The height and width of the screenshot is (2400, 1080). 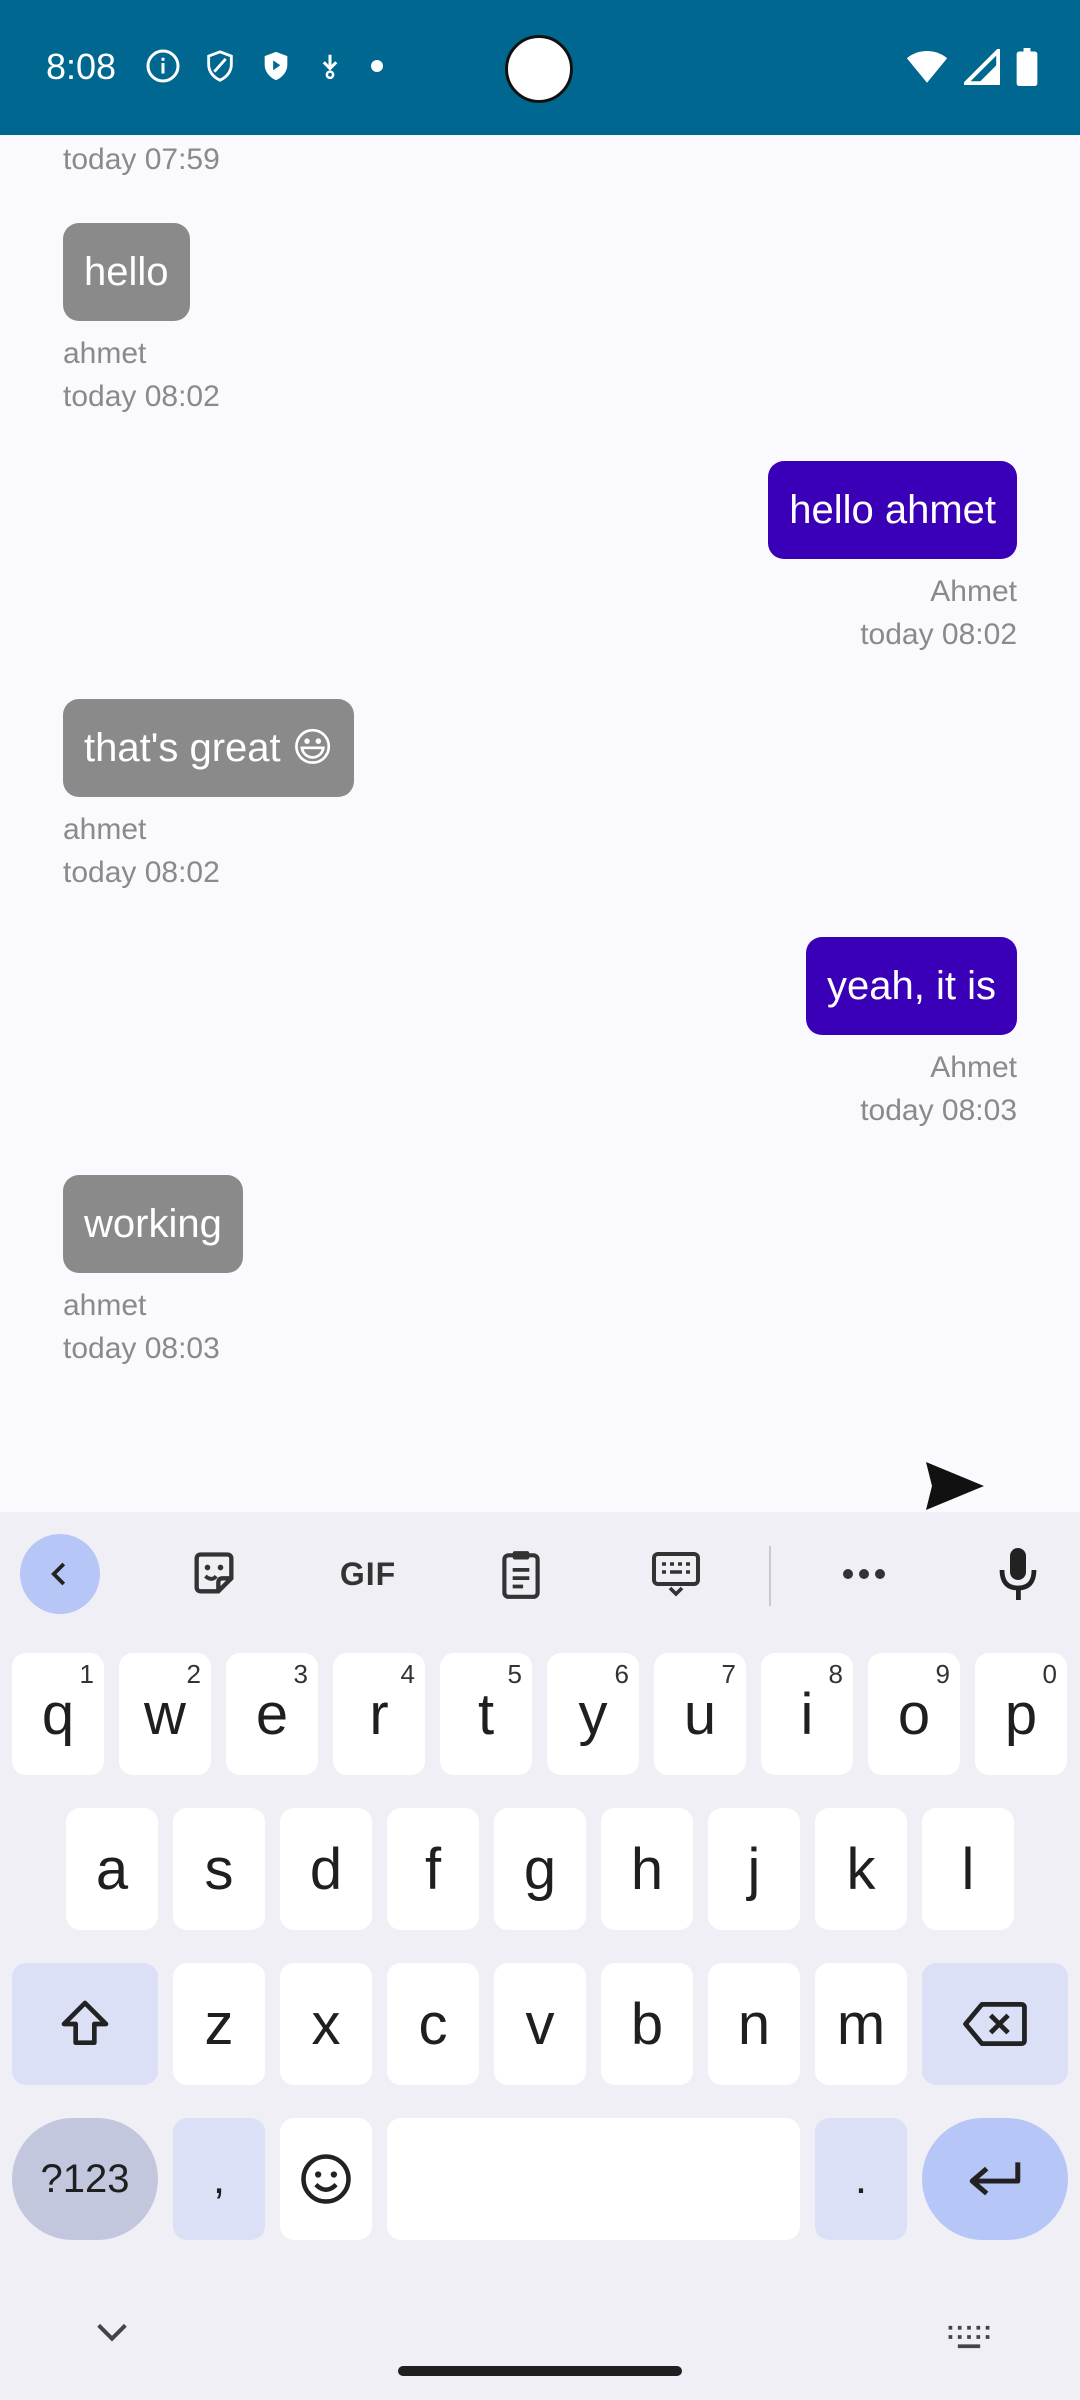 I want to click on message-time: today 07:59, so click(x=141, y=159).